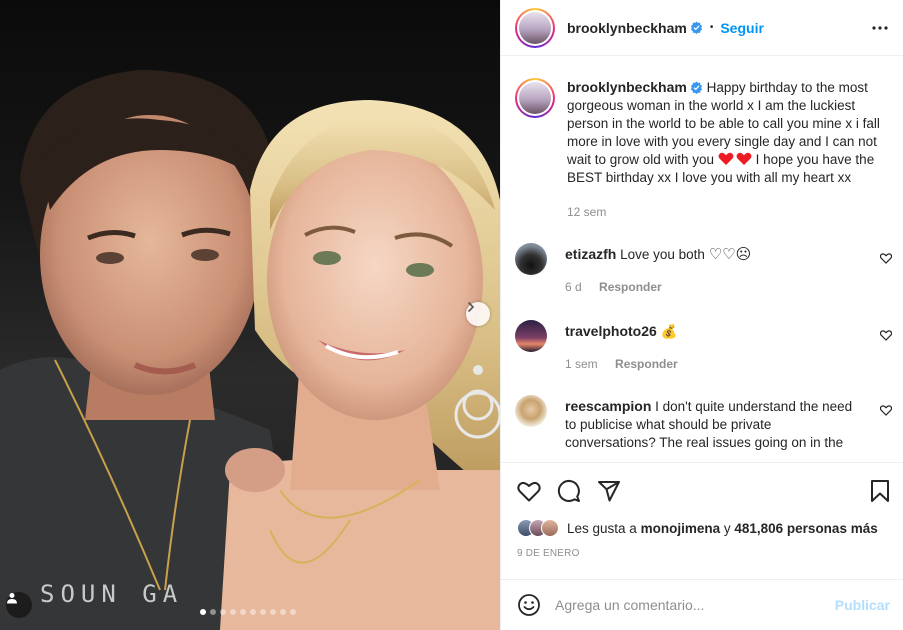  I want to click on user-icon, so click(12, 598).